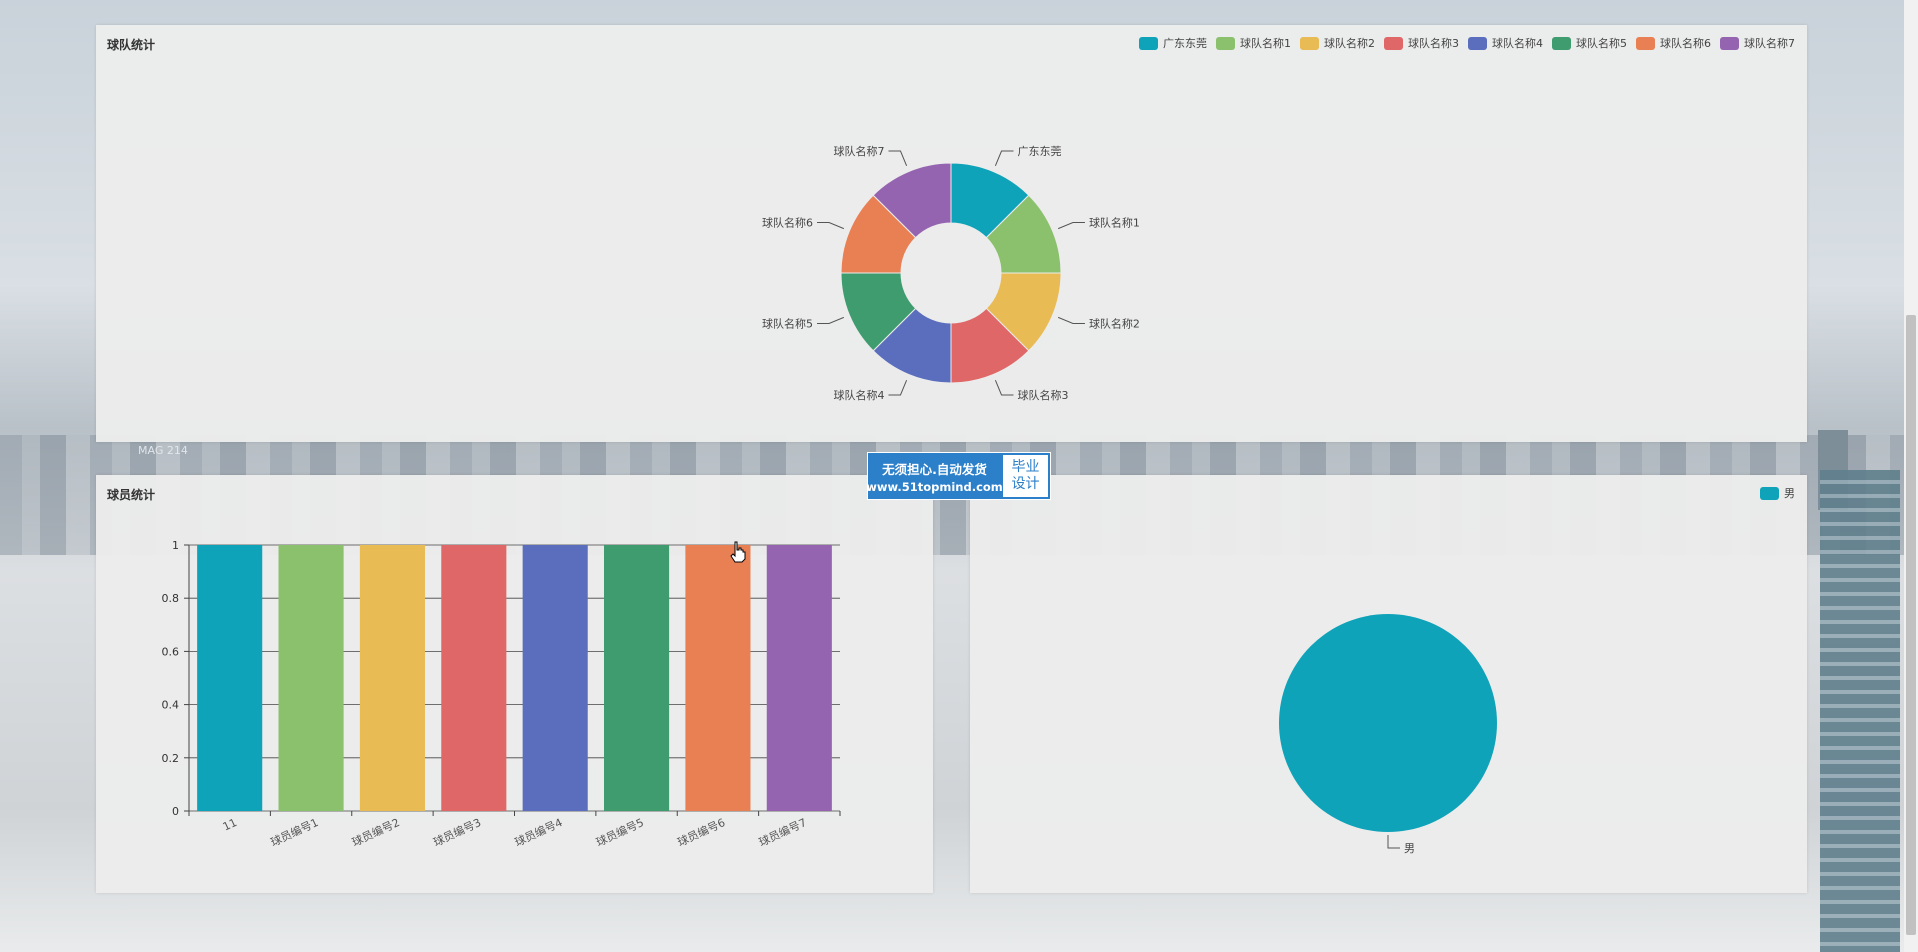  I want to click on y-tick-label: 0, so click(175, 811).